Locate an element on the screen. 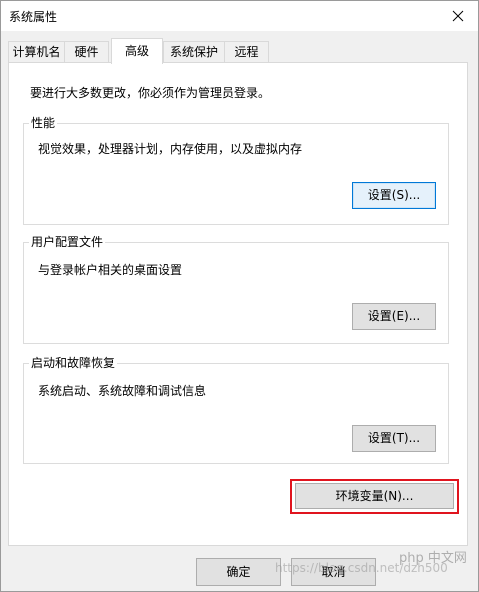  user-profiles-group-title: 用户配置文件 is located at coordinates (67, 242).